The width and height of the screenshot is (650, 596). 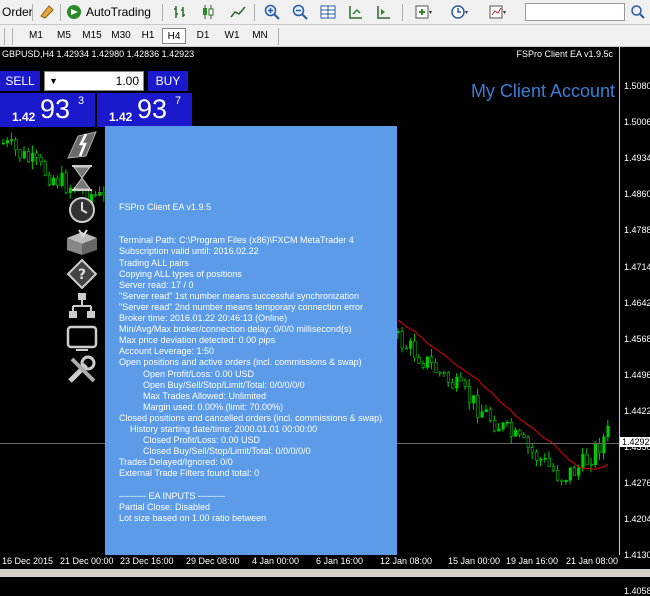 I want to click on price-tick-label: 1.4714, so click(x=637, y=266).